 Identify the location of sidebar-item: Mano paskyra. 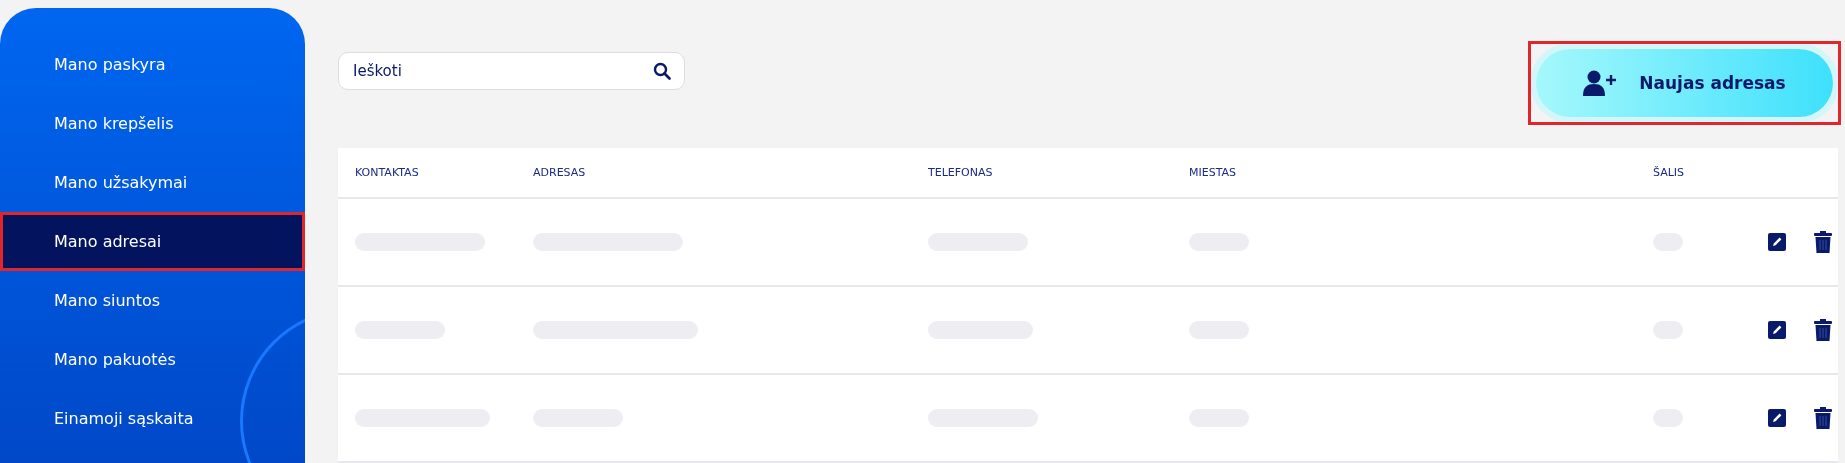
(152, 64).